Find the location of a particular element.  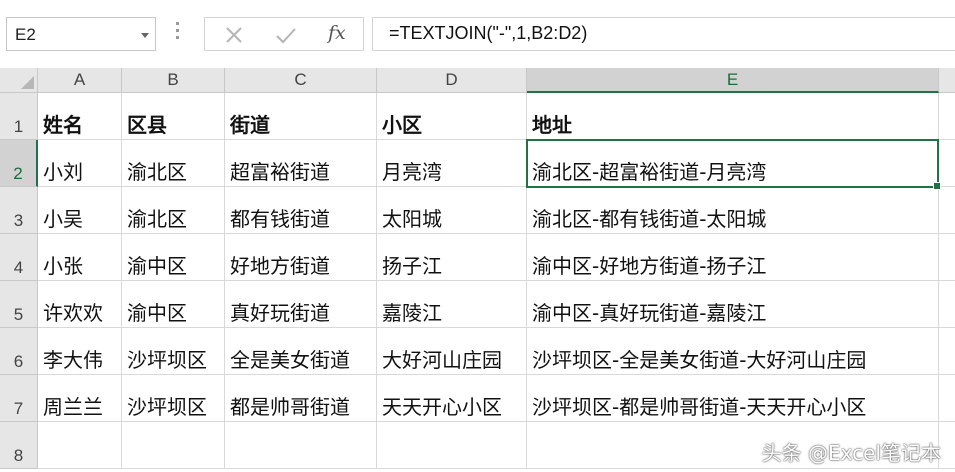

cell-d1: 小区 is located at coordinates (452, 116).